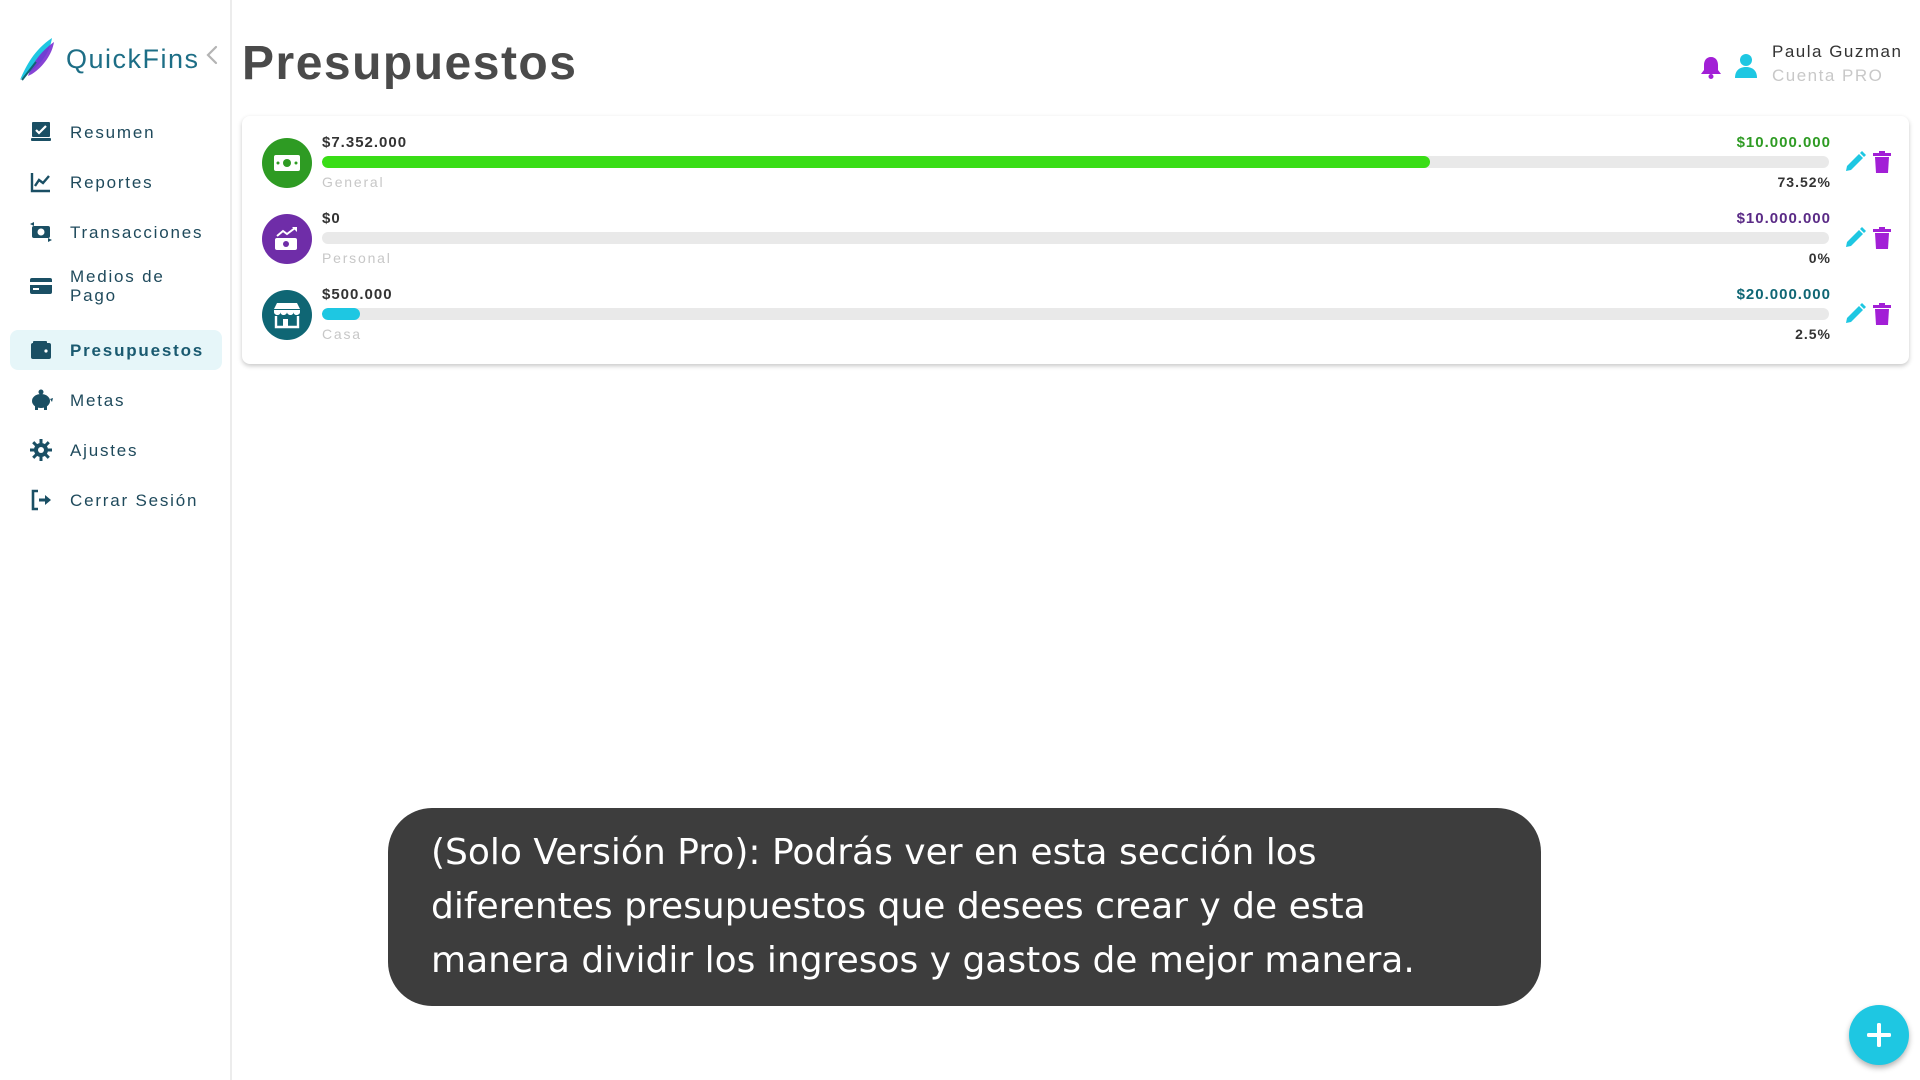 The height and width of the screenshot is (1080, 1920). What do you see at coordinates (41, 286) in the screenshot?
I see `credit-card-icon` at bounding box center [41, 286].